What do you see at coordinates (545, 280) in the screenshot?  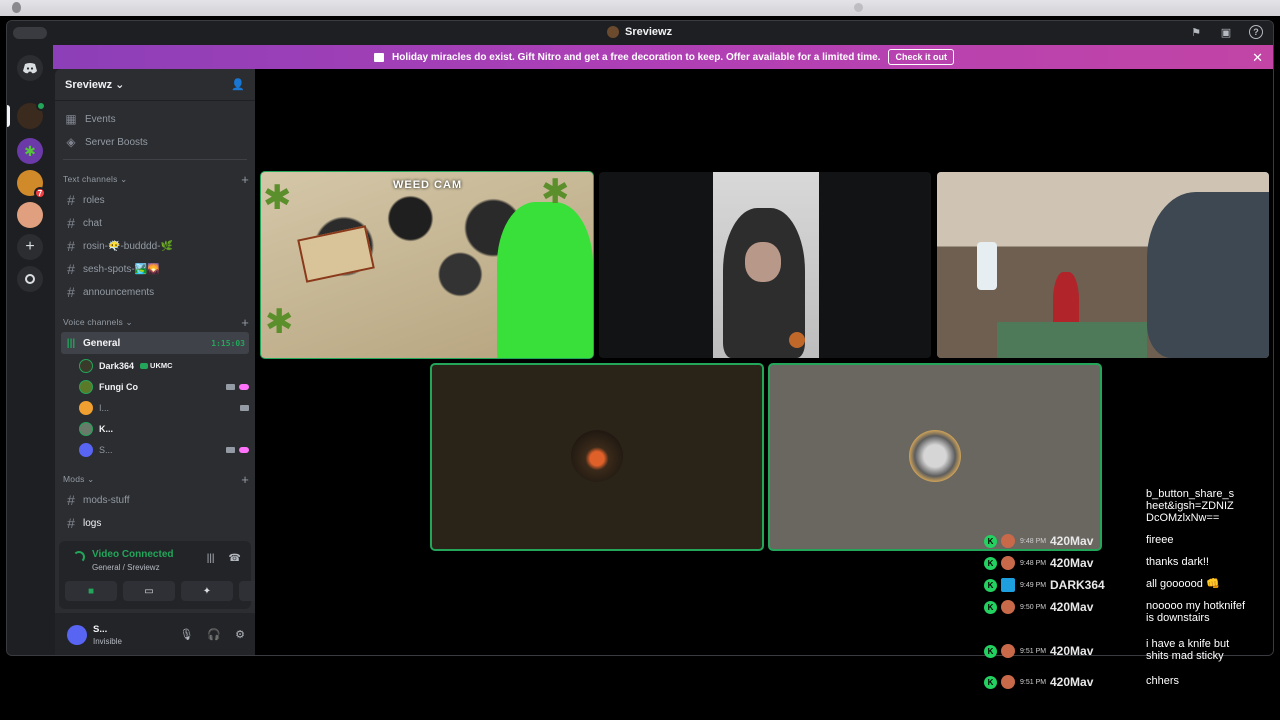 I see `green-avatar-overlay` at bounding box center [545, 280].